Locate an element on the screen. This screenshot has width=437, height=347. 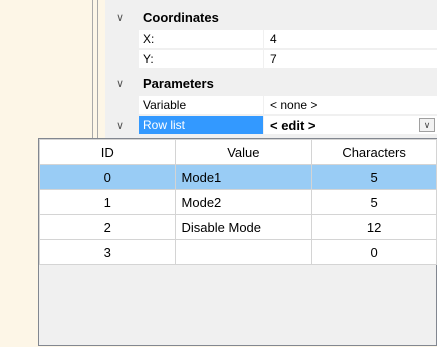
cell-value: Disable Mode is located at coordinates (243, 227).